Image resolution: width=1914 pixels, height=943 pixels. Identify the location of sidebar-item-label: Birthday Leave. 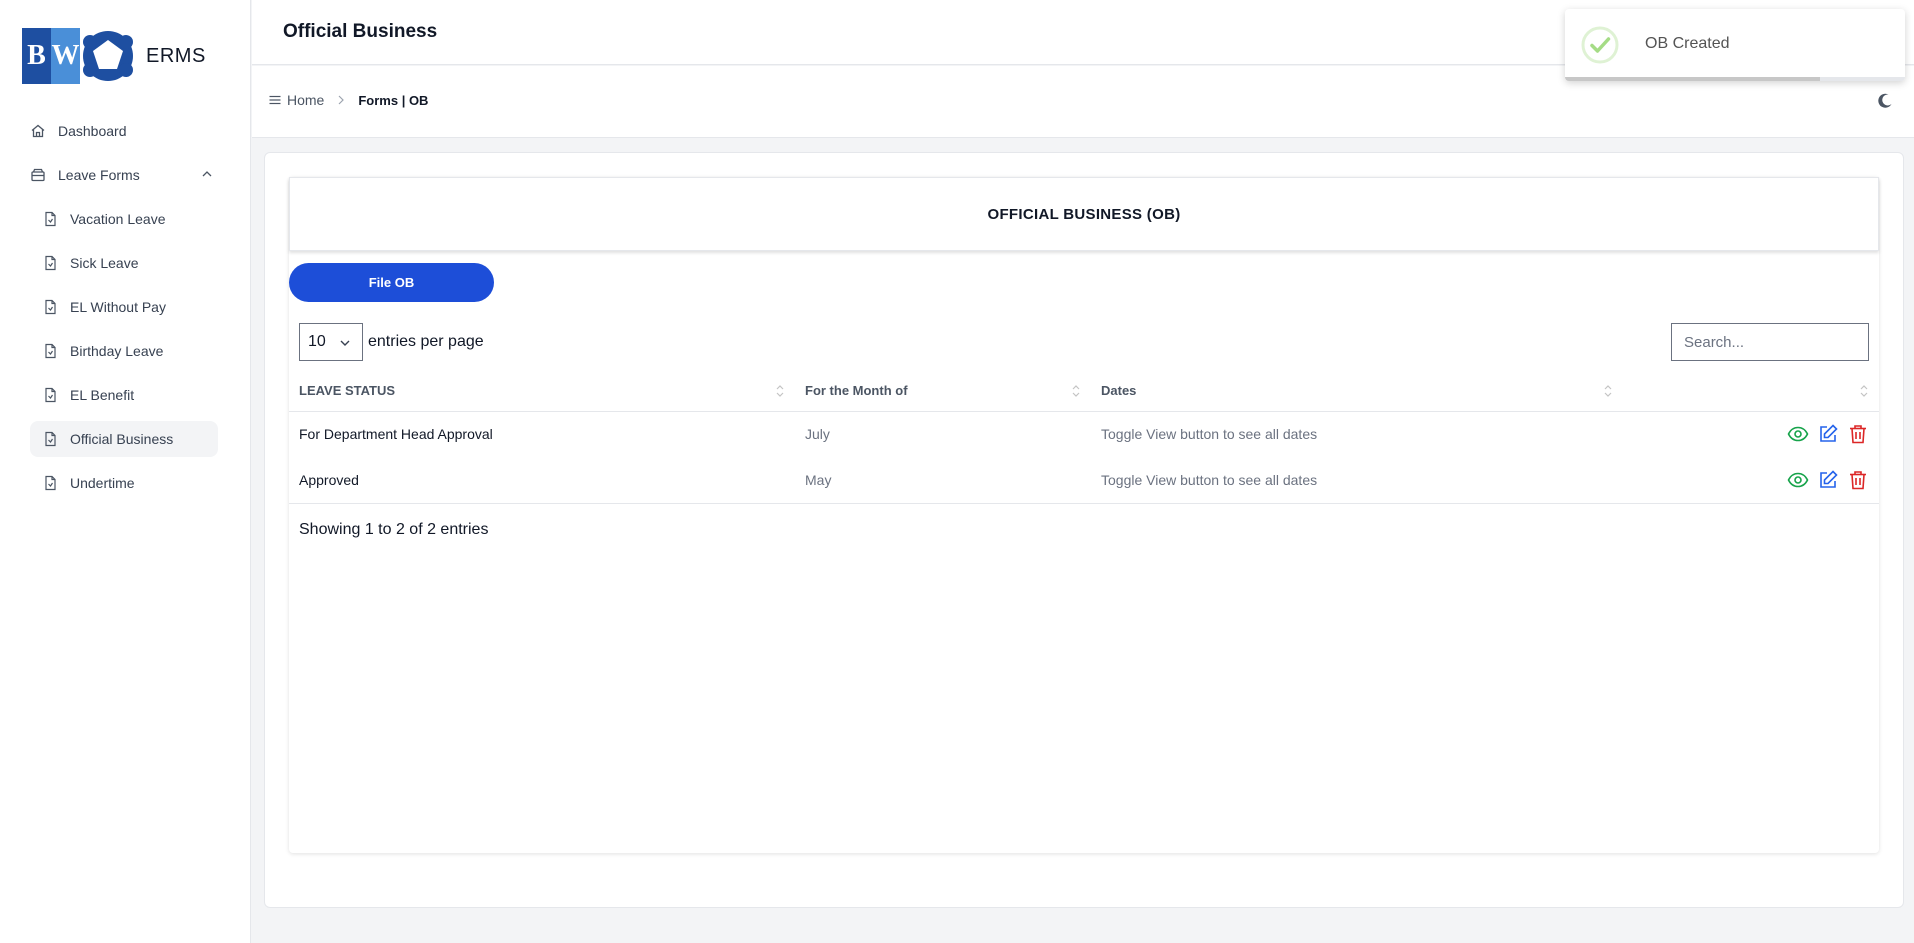
(117, 351).